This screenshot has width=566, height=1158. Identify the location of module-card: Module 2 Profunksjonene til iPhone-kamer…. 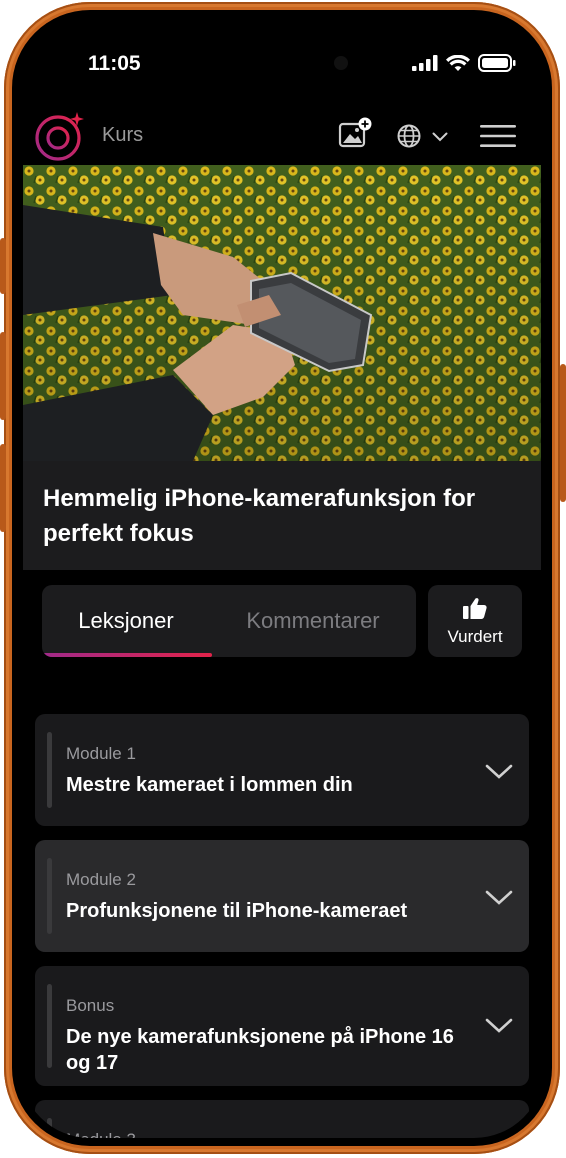
(282, 896).